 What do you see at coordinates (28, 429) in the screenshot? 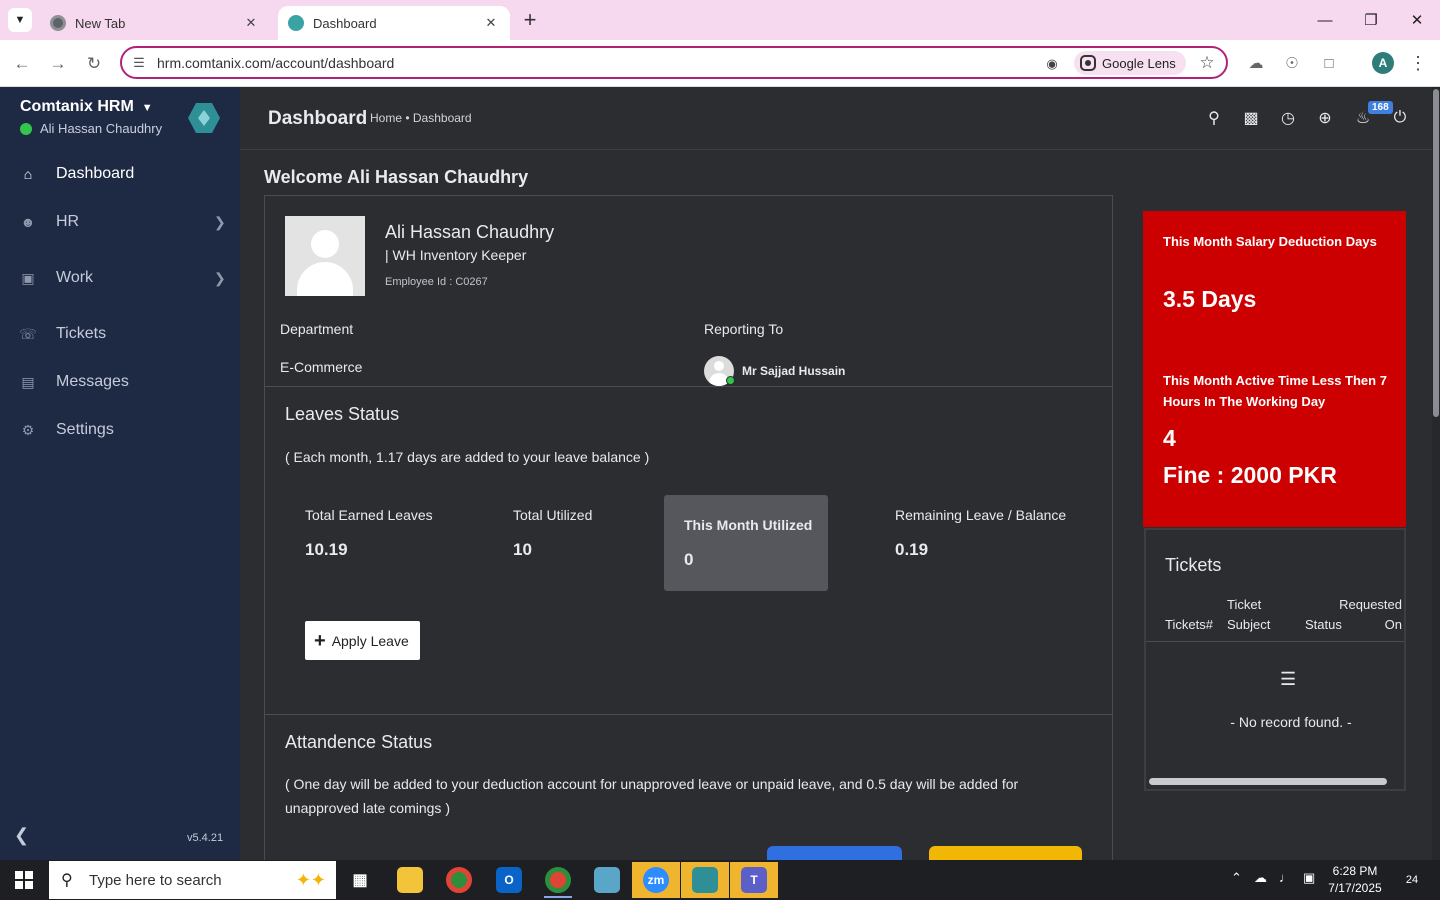
I see `gear-icon: ⚙` at bounding box center [28, 429].